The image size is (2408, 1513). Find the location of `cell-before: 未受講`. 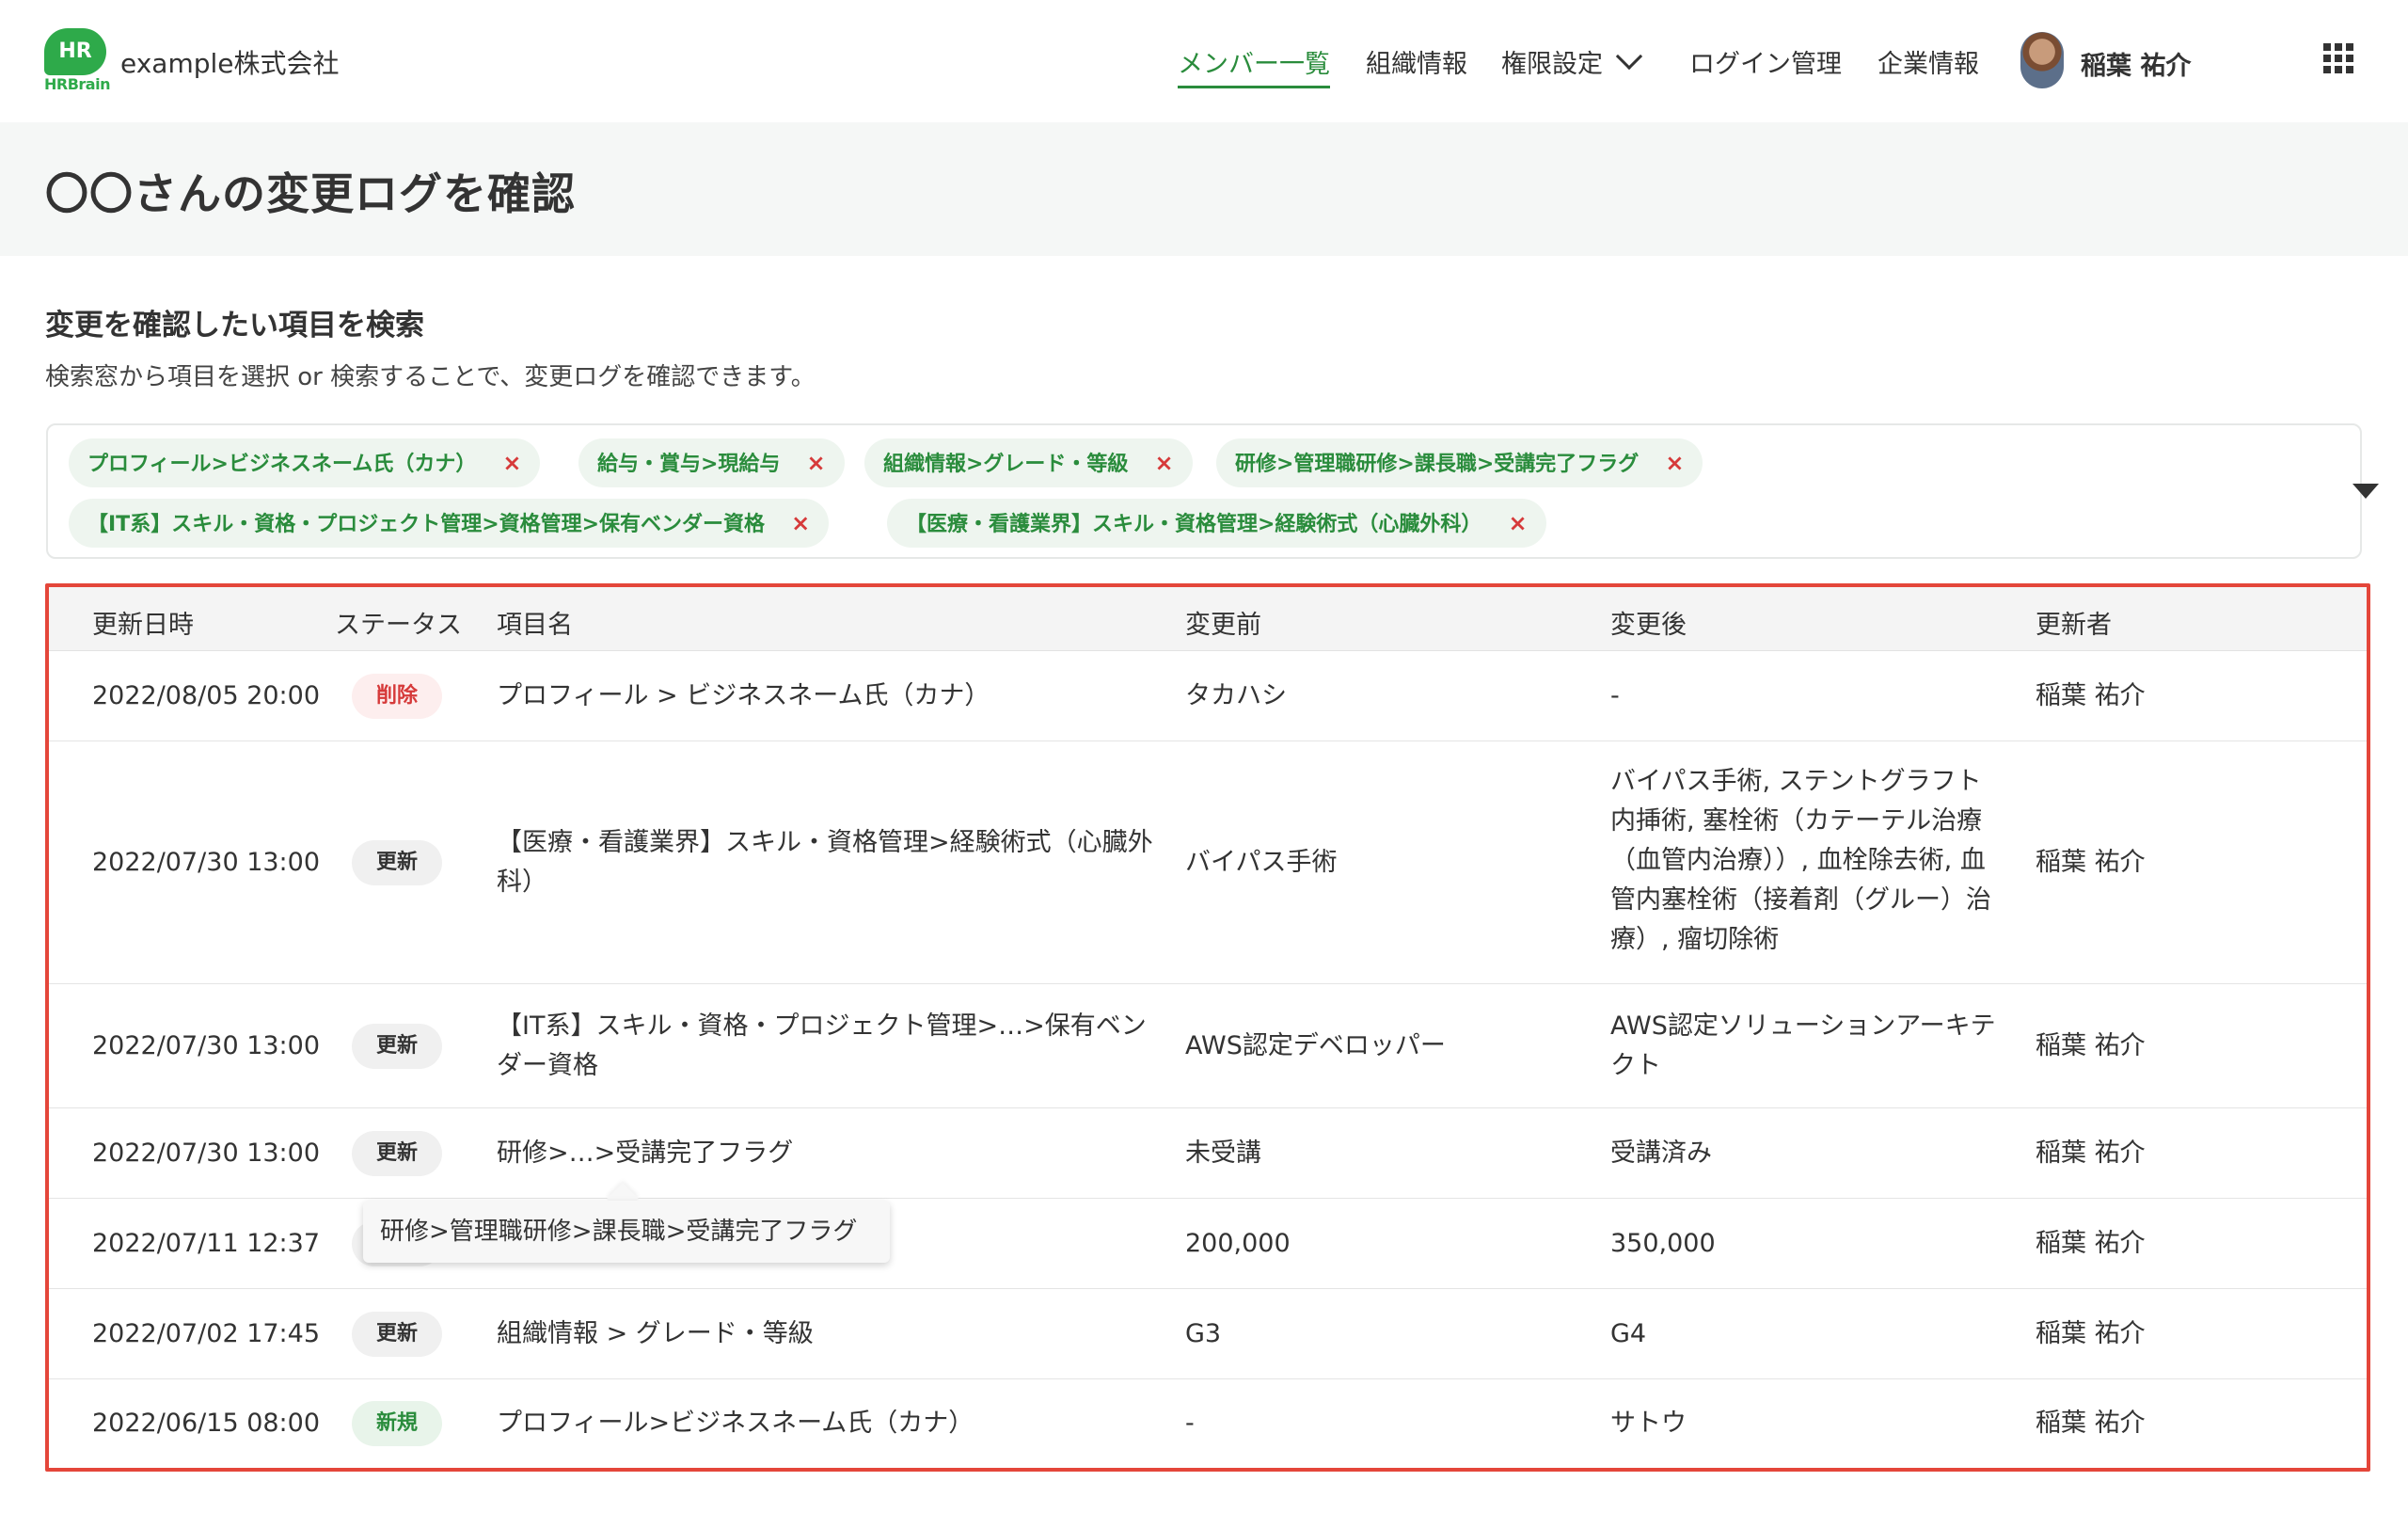

cell-before: 未受講 is located at coordinates (1223, 1153).